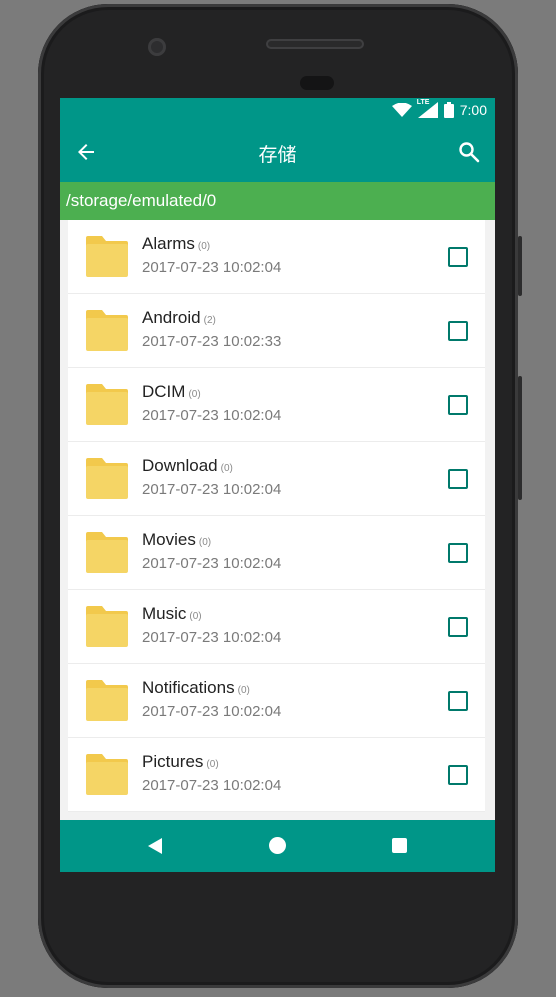 Image resolution: width=556 pixels, height=997 pixels. I want to click on file-date: 2017-07-23 10:02:33, so click(212, 341).